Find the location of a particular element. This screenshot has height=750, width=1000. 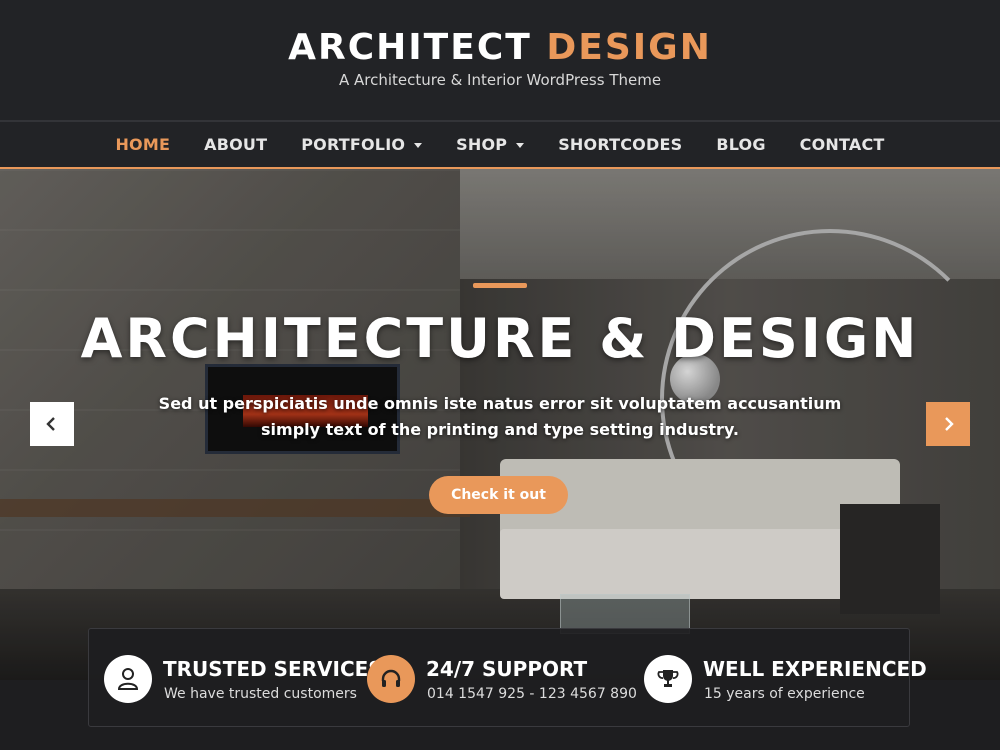

nav-item-label: SHORTCODES is located at coordinates (620, 144).